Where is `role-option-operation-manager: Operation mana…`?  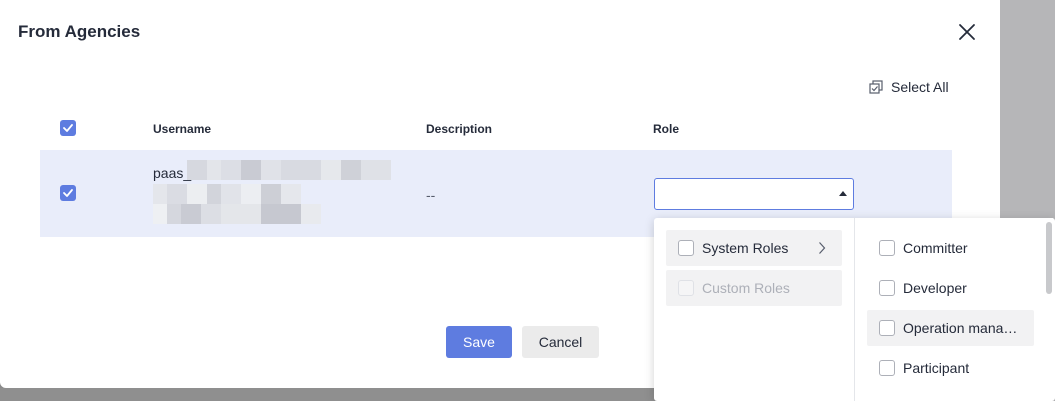
role-option-operation-manager: Operation mana… is located at coordinates (950, 328).